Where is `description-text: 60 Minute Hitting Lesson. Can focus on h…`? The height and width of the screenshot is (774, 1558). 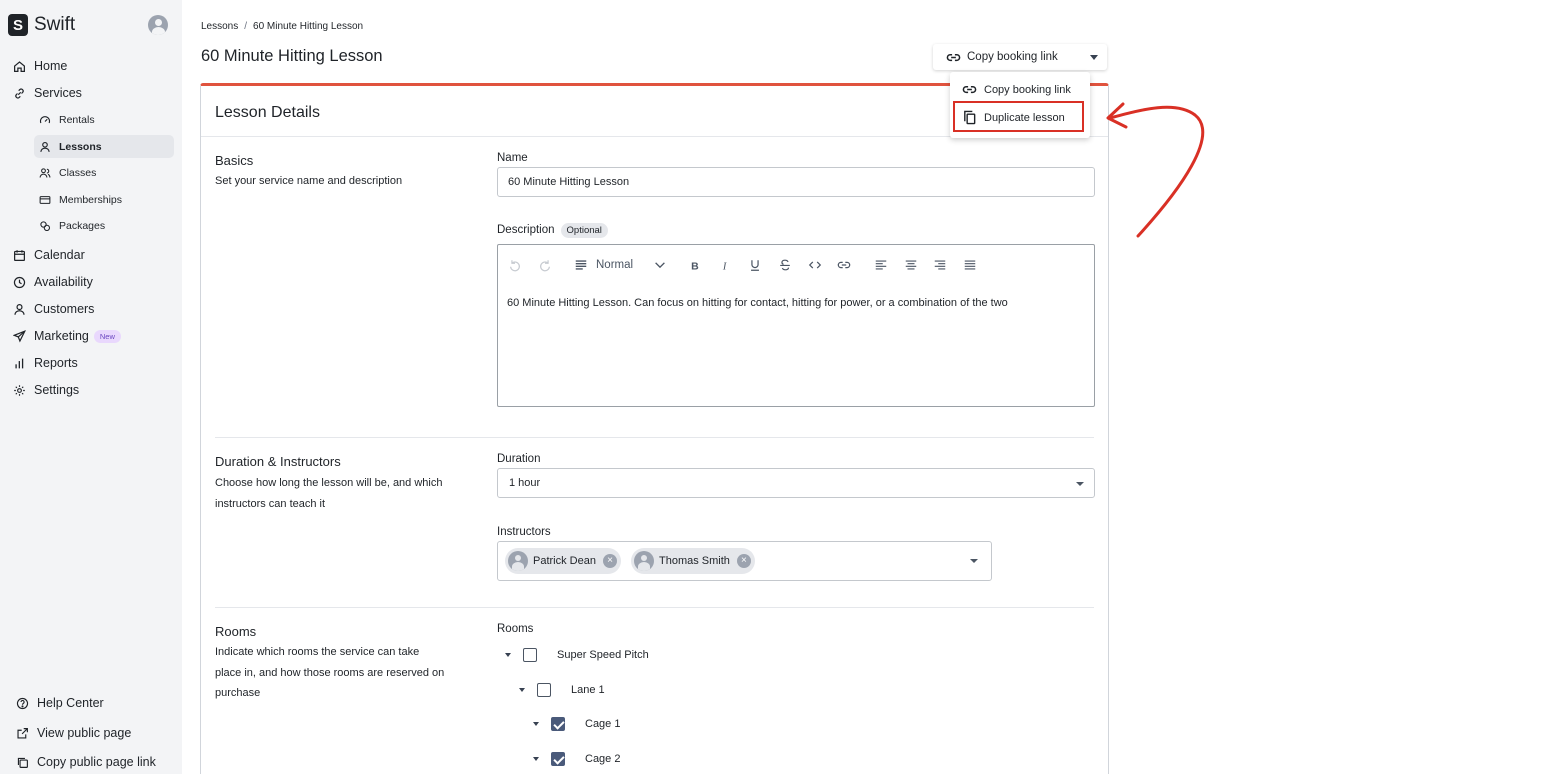
description-text: 60 Minute Hitting Lesson. Can focus on h… is located at coordinates (757, 303).